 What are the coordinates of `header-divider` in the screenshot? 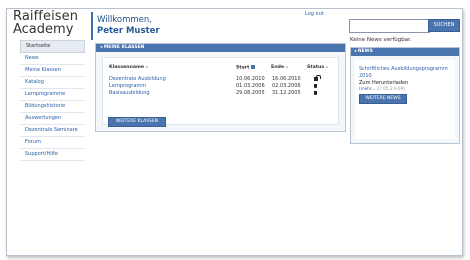 It's located at (92, 26).